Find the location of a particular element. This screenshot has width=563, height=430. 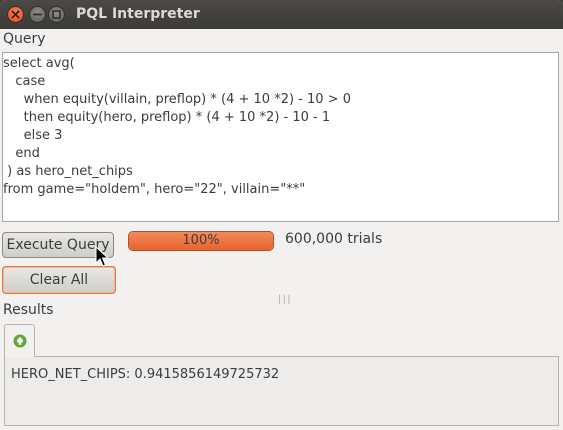

mouse-pointer-icon is located at coordinates (102, 256).